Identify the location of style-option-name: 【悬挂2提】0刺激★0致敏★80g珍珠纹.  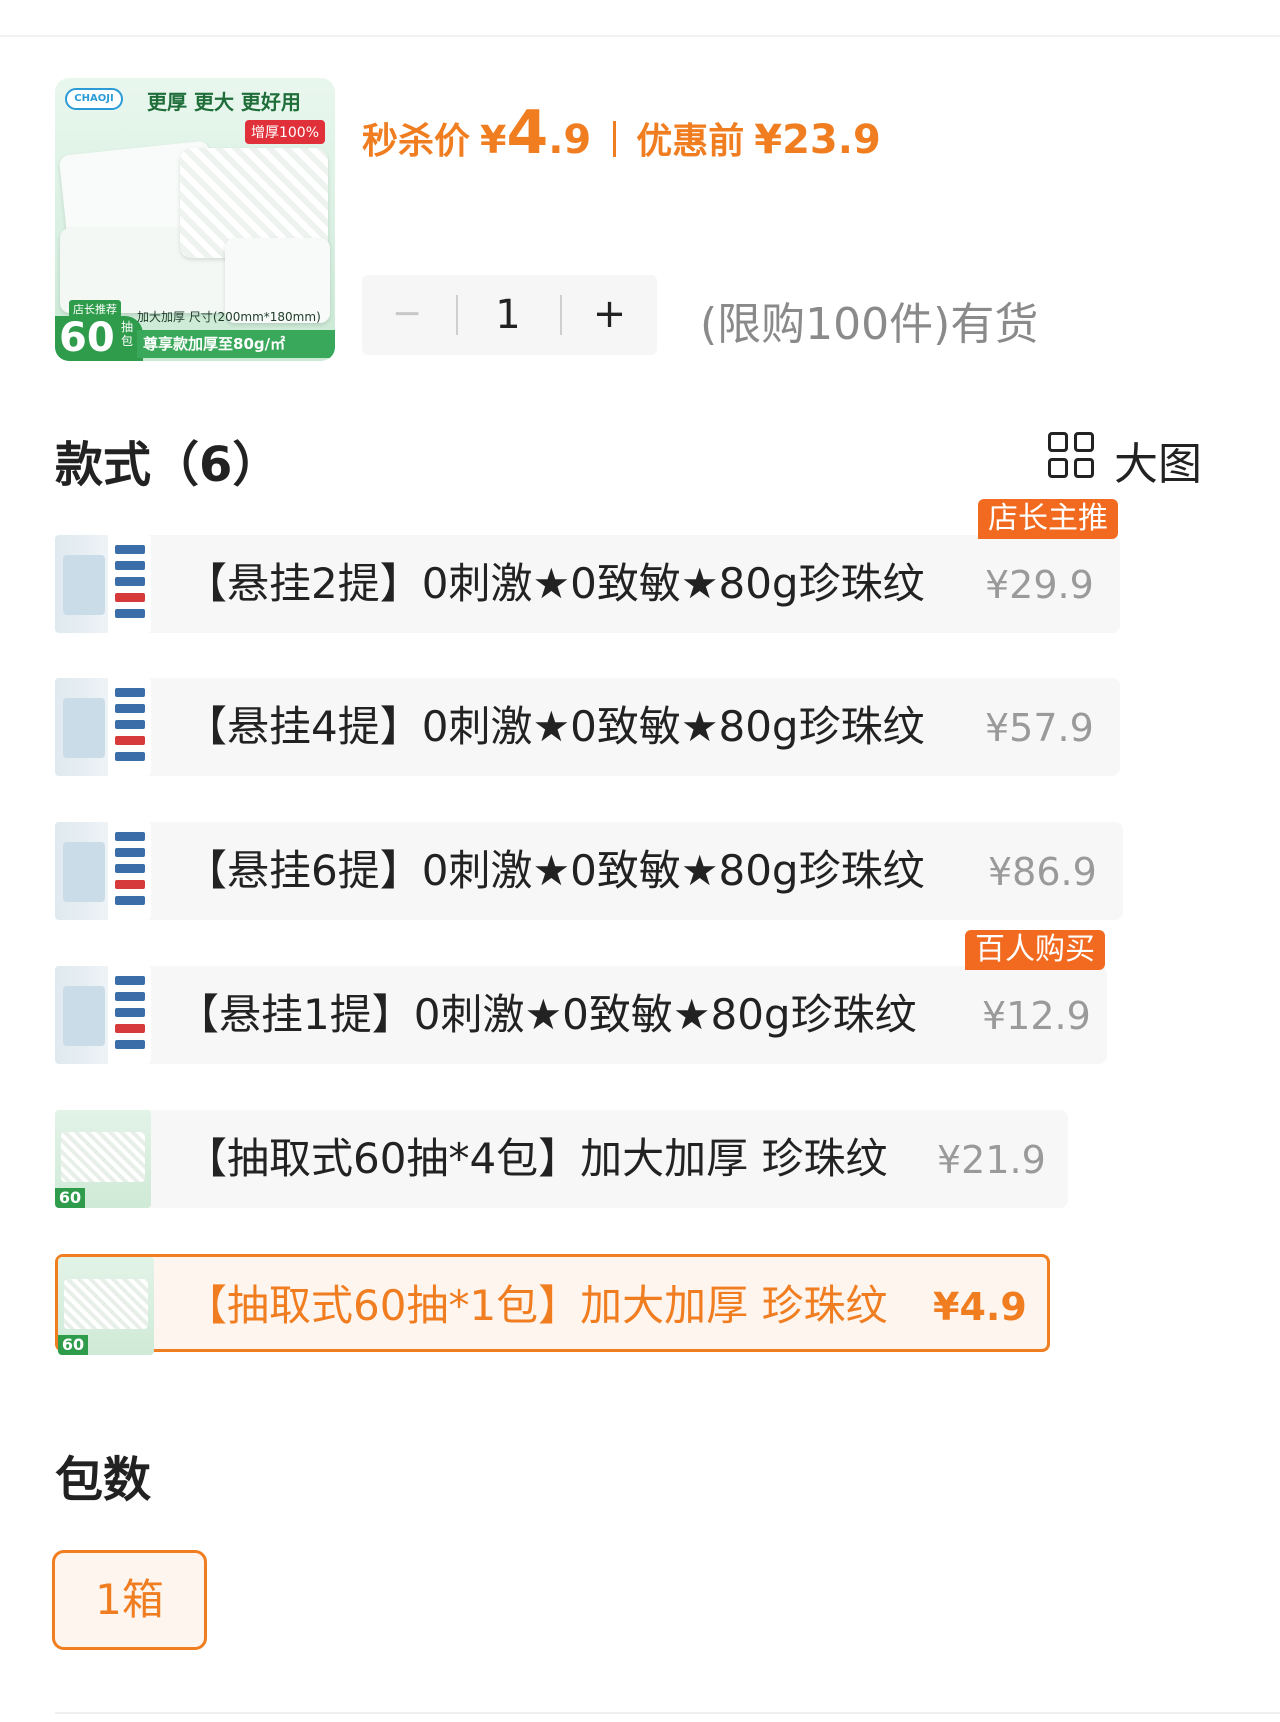
(555, 583).